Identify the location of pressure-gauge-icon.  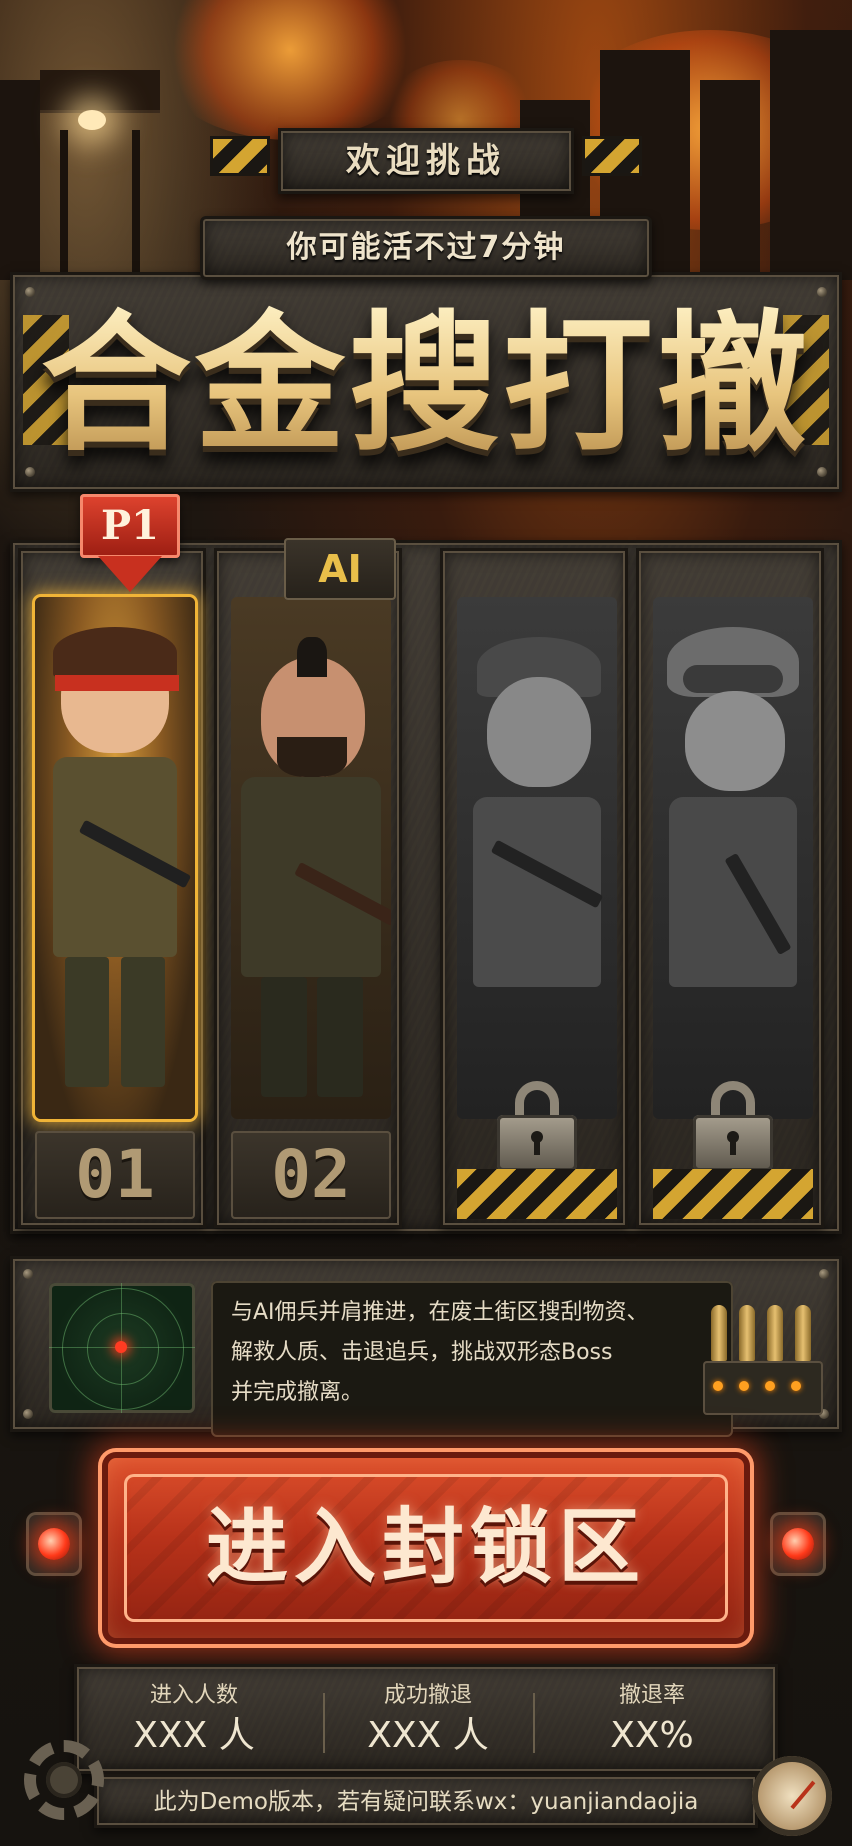
(792, 1796).